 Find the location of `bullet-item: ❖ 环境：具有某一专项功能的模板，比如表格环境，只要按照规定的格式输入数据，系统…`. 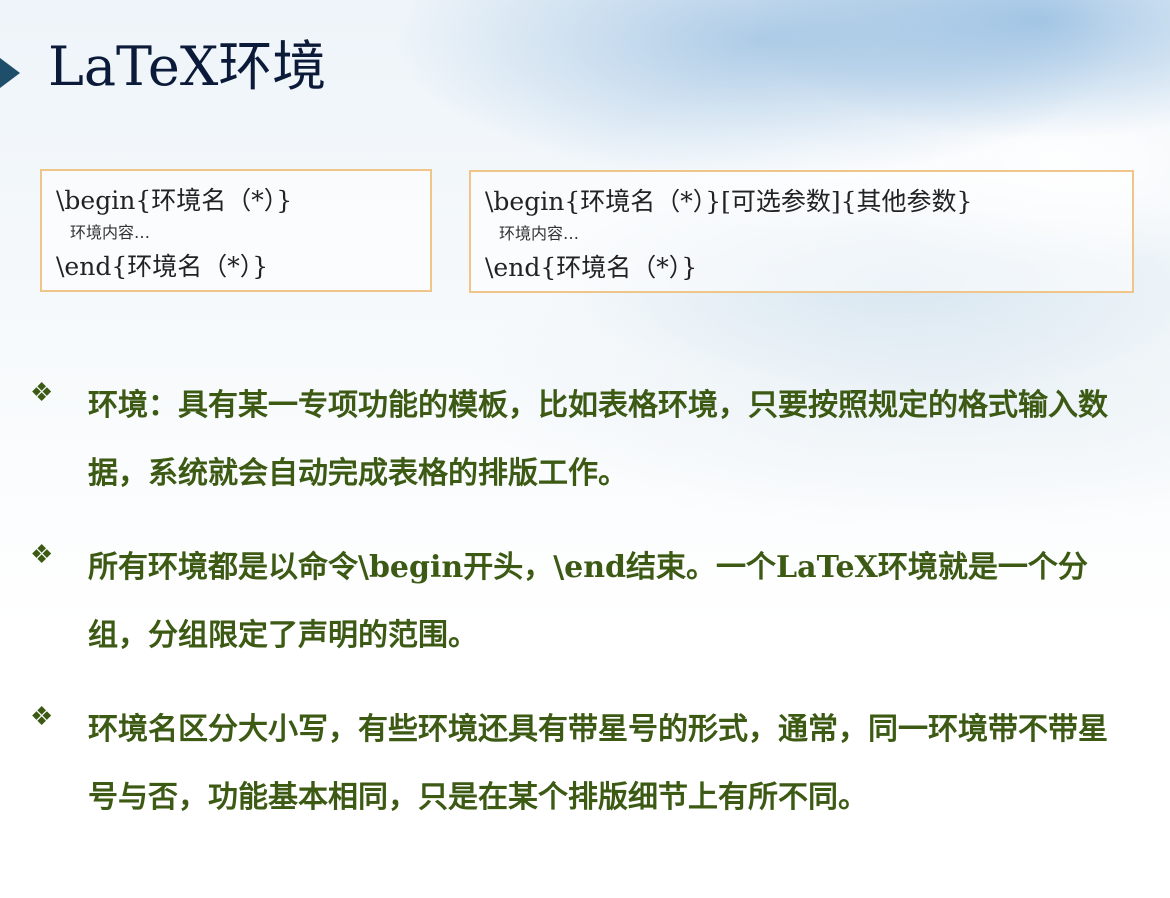

bullet-item: ❖ 环境：具有某一专项功能的模板，比如表格环境，只要按照规定的格式输入数据，系统… is located at coordinates (585, 440).